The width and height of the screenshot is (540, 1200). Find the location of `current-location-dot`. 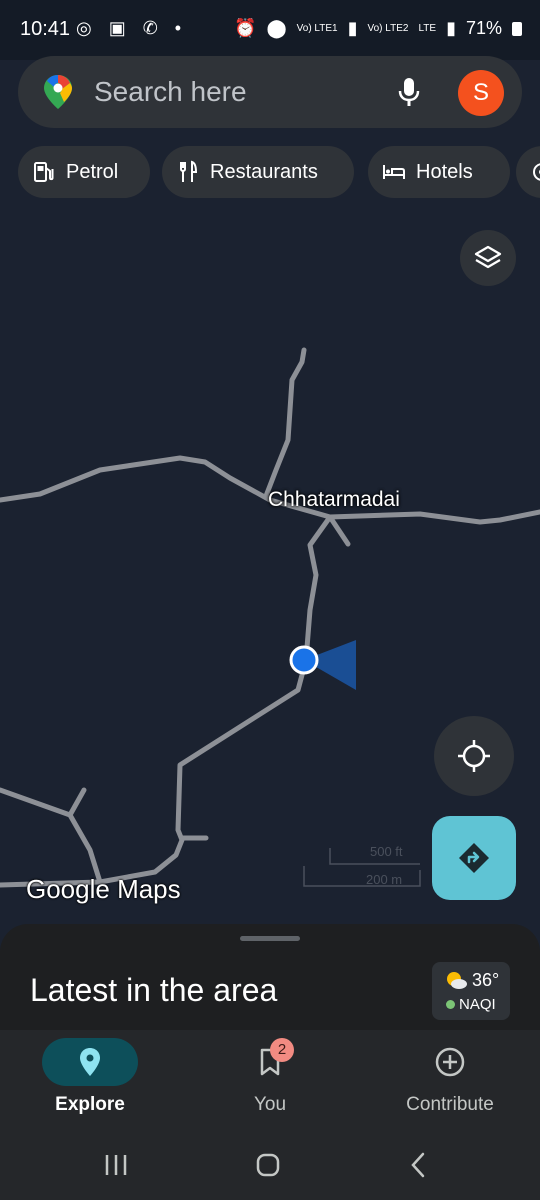

current-location-dot is located at coordinates (304, 660).